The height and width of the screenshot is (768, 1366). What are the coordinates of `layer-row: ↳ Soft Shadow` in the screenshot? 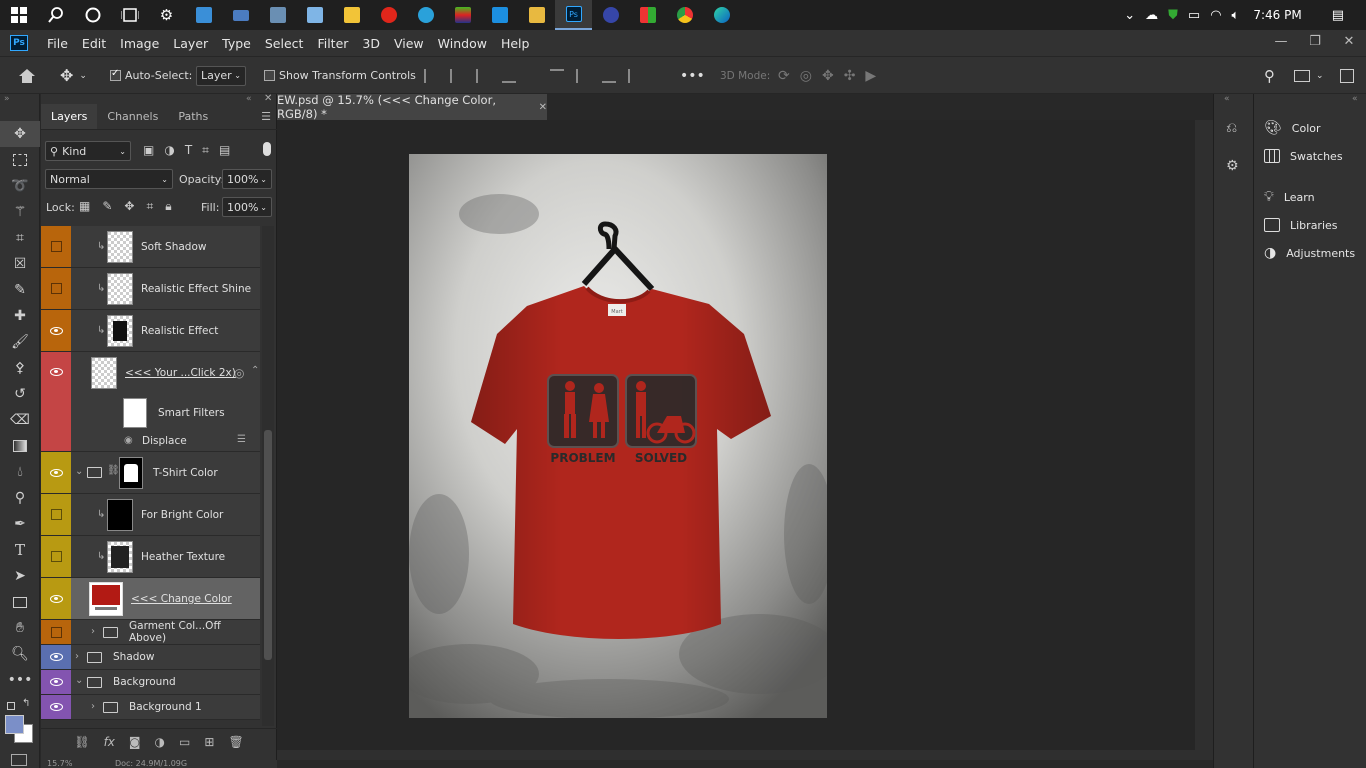 It's located at (150, 247).